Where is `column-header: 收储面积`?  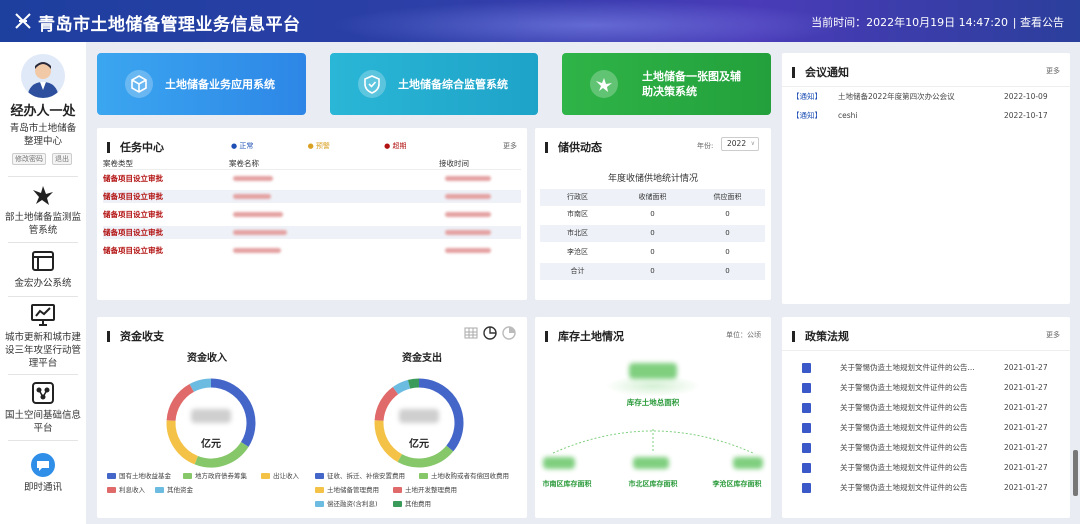 column-header: 收储面积 is located at coordinates (652, 197).